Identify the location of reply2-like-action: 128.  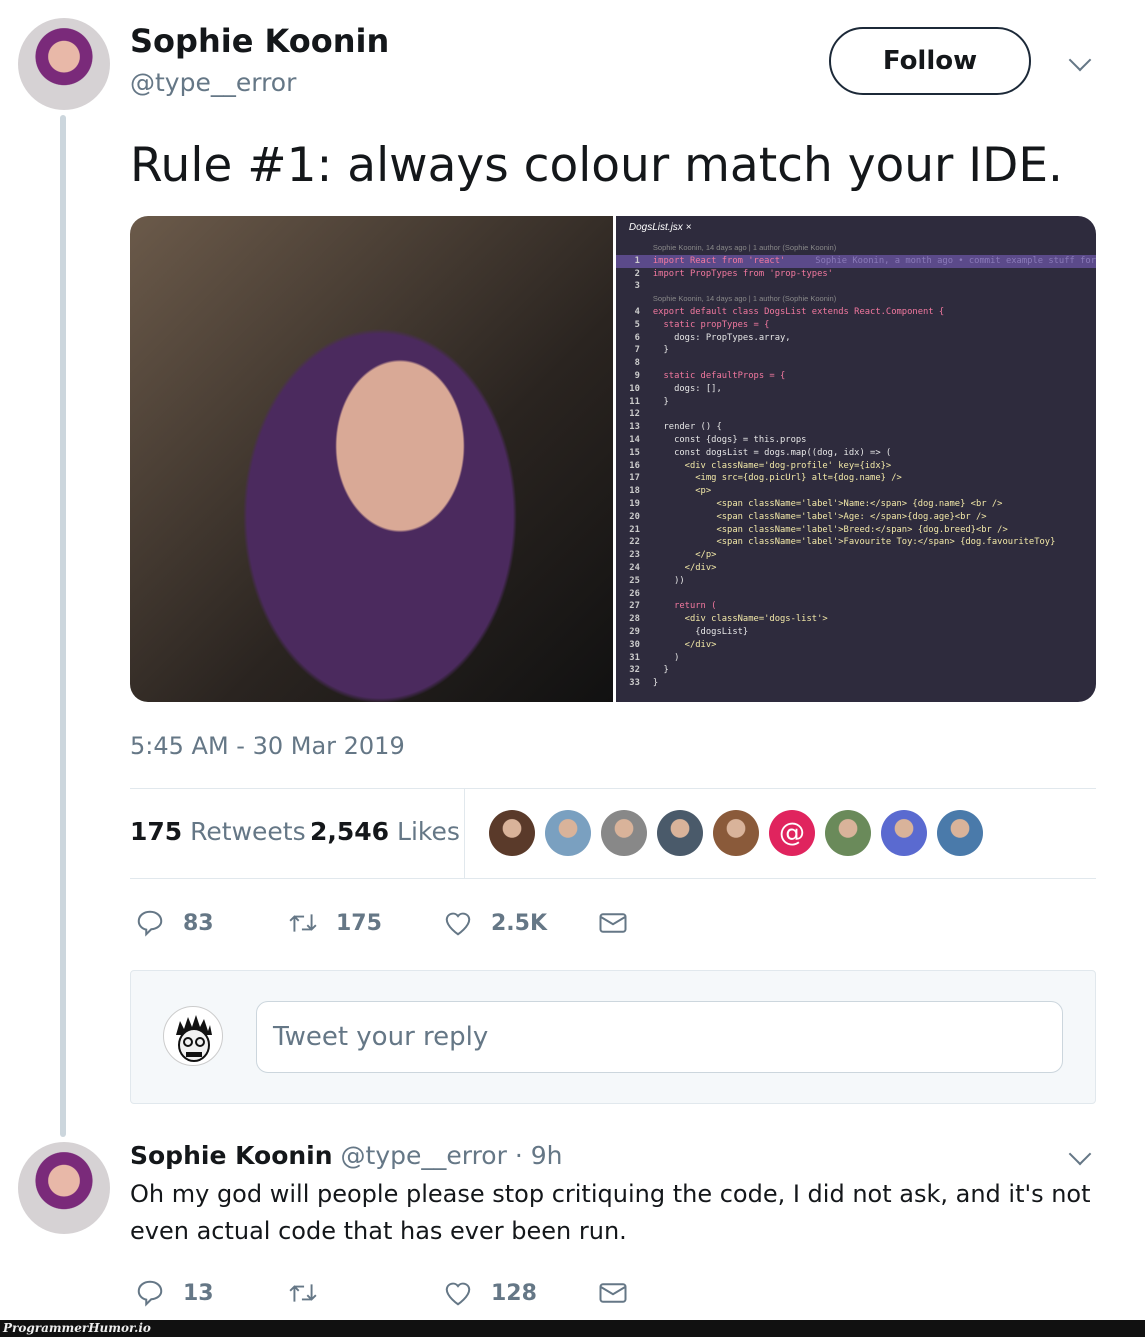
(490, 1293).